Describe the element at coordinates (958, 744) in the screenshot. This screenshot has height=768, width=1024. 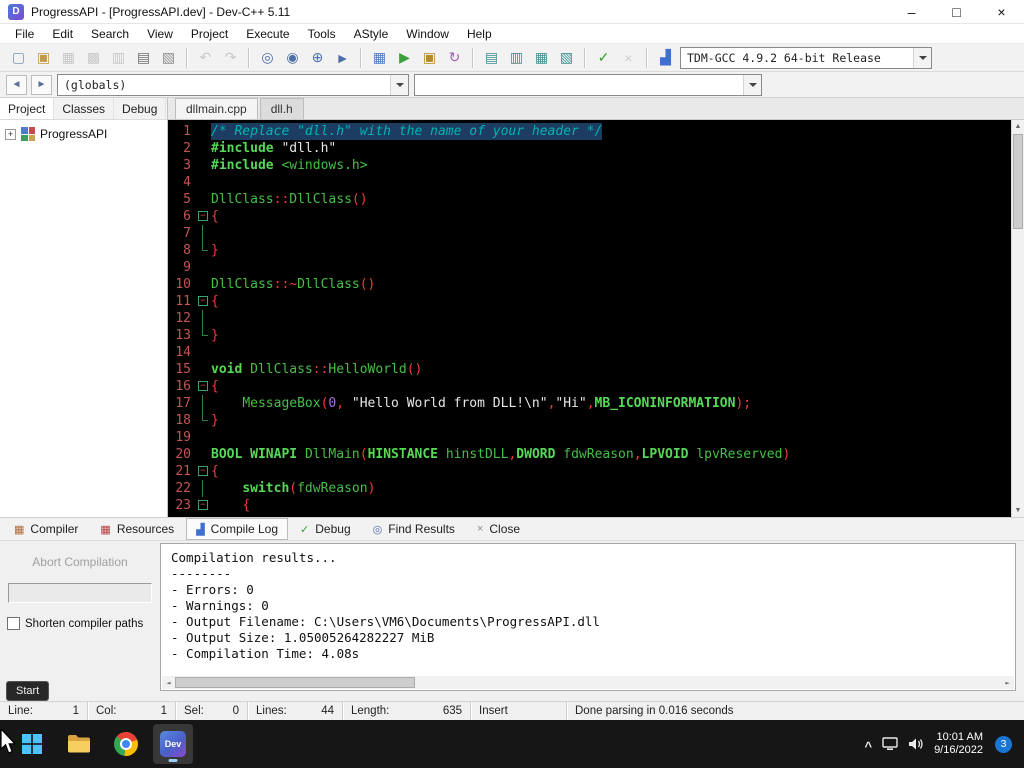
I see `taskbar-clock: 10:01 AM 9/16/2022` at that location.